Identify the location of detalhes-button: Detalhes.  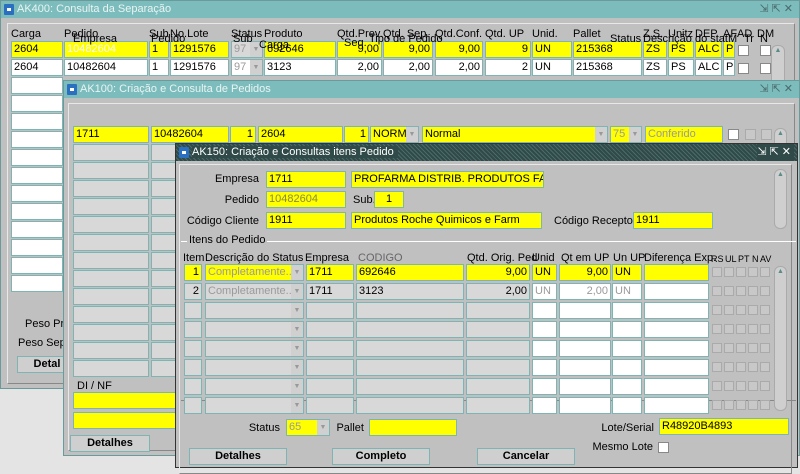
(110, 443).